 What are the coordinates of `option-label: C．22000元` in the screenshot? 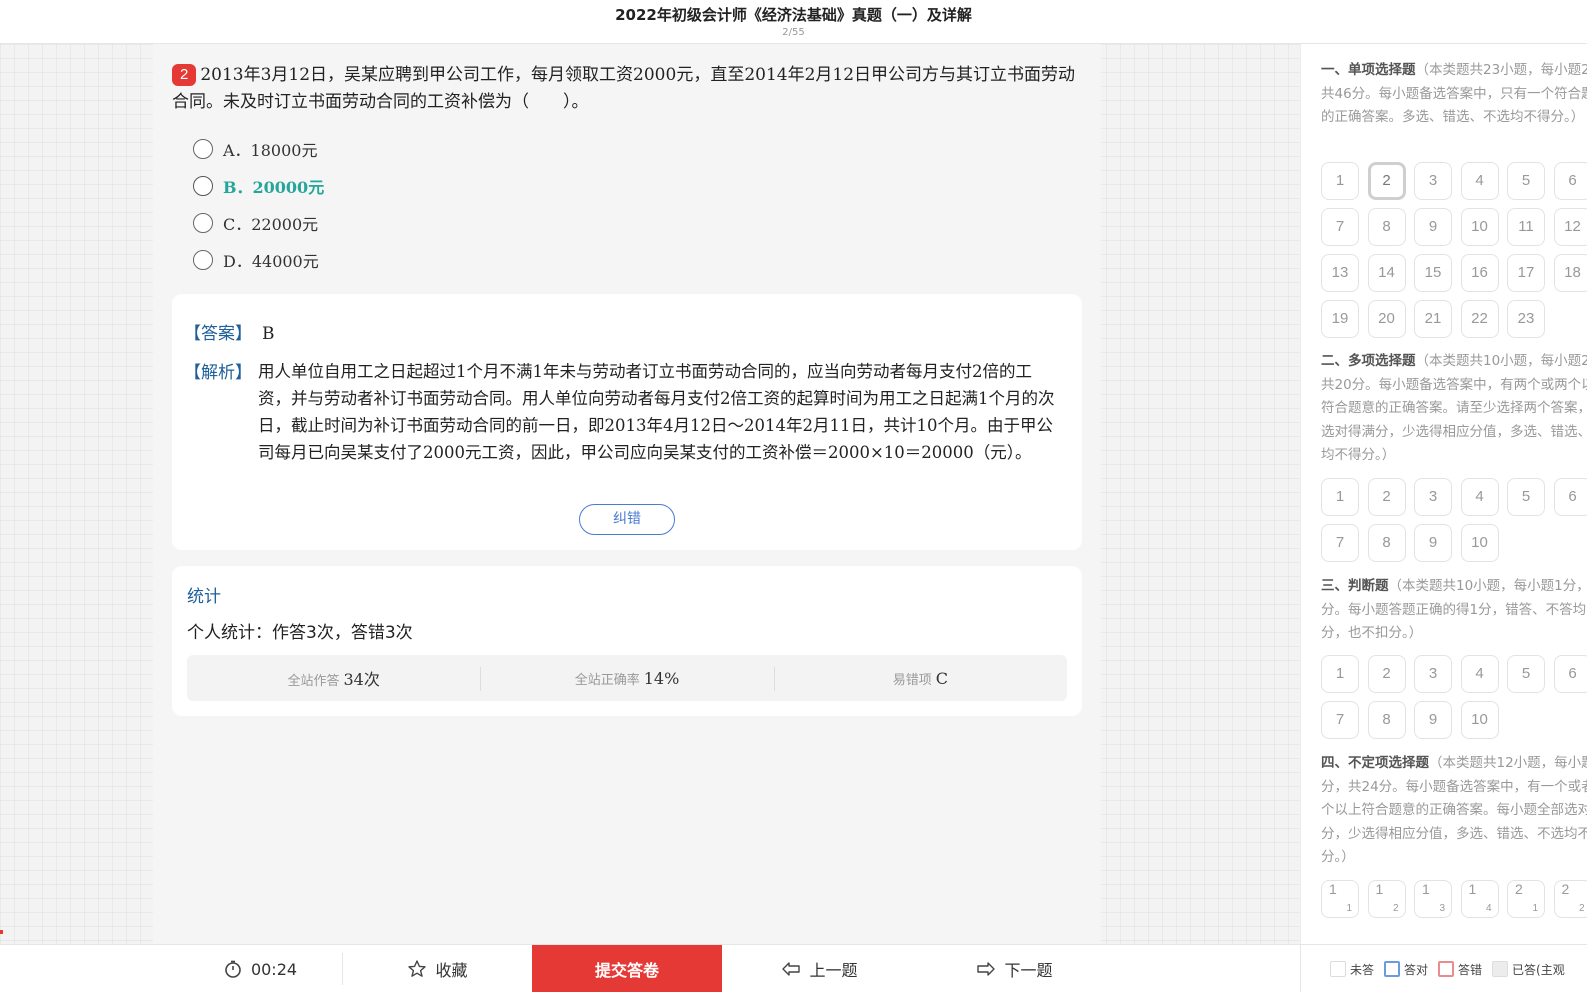 It's located at (271, 224).